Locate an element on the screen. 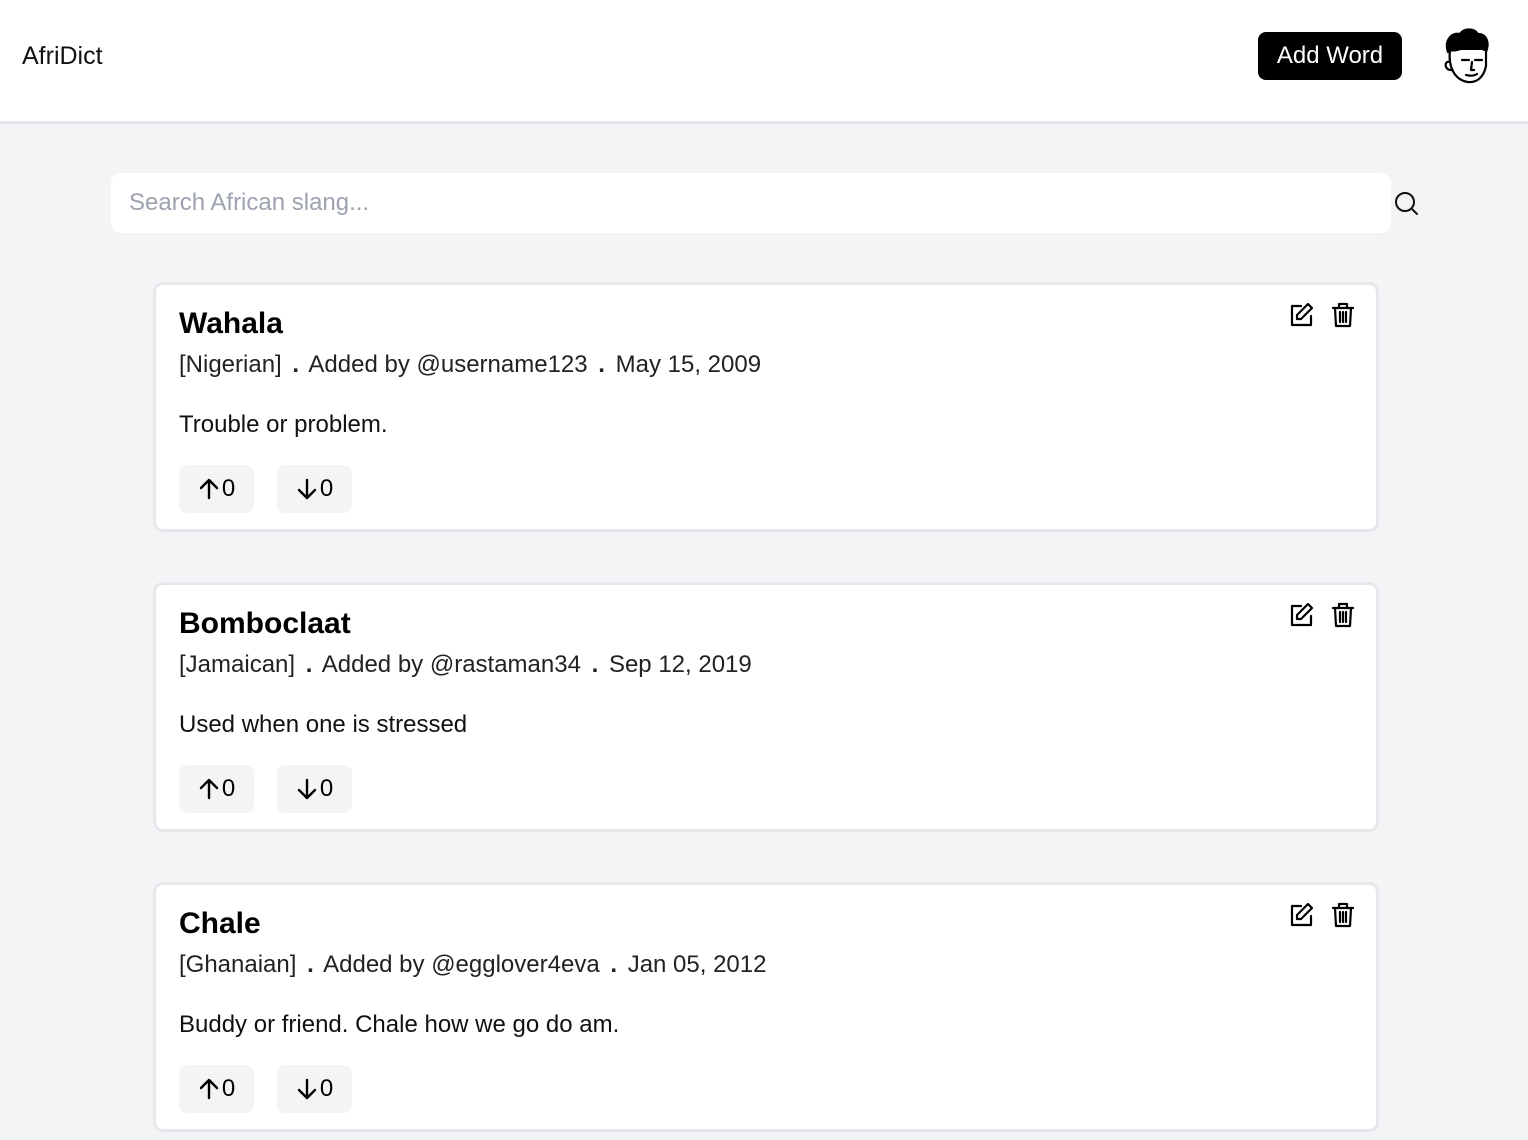 This screenshot has width=1528, height=1140. word-definition: Used when one is stressed is located at coordinates (323, 724).